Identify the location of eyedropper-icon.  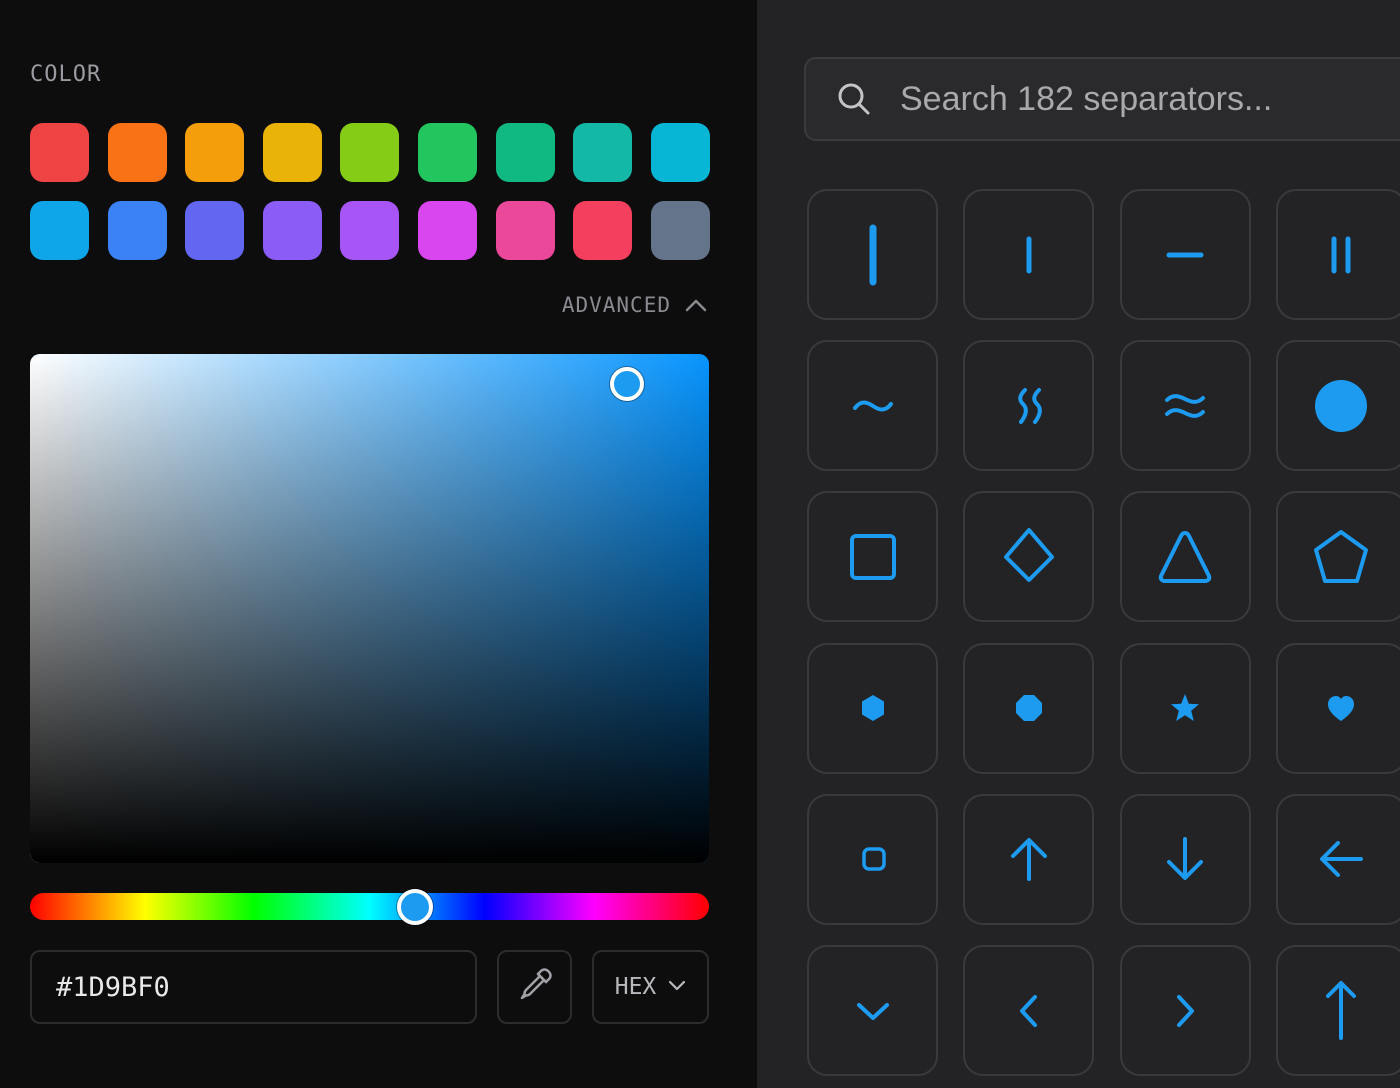
(535, 987).